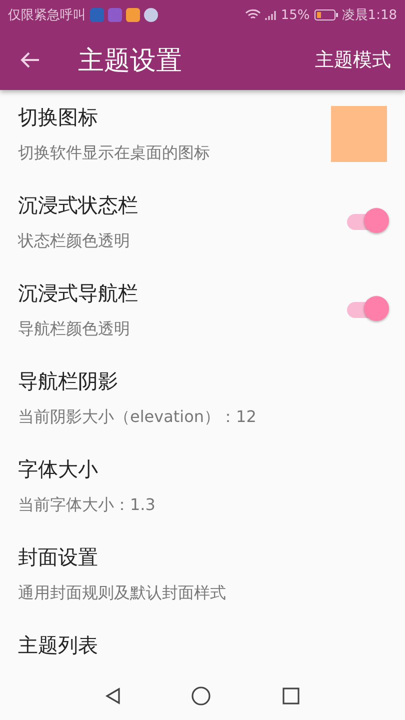 This screenshot has width=405, height=720. What do you see at coordinates (202, 574) in the screenshot?
I see `settings-row: 封面设置 通用封面规则及默认封面样式` at bounding box center [202, 574].